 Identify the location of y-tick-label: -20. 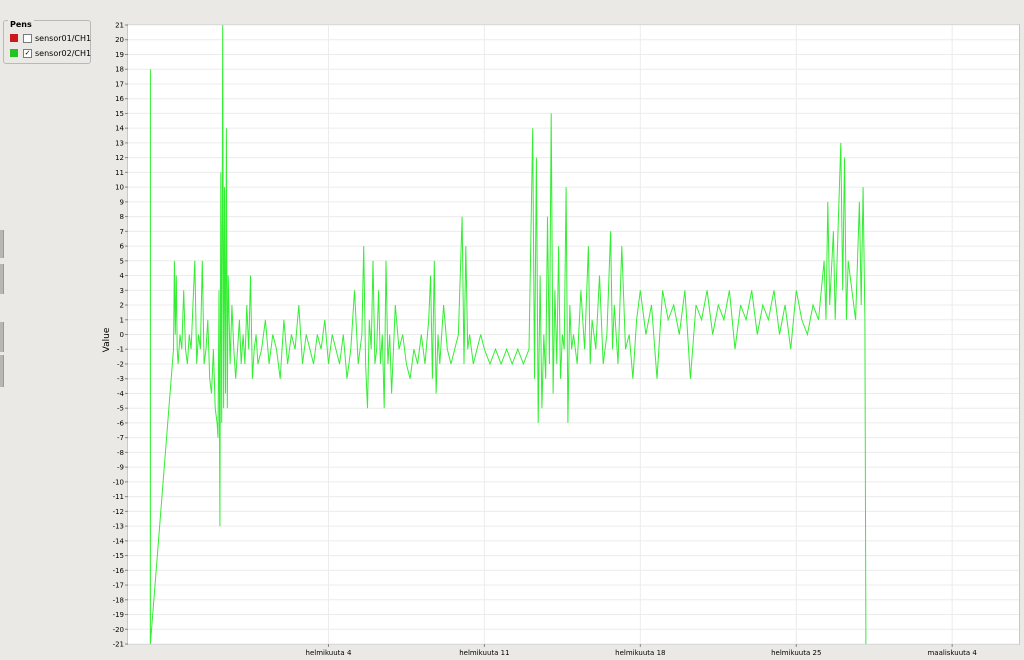
(118, 630).